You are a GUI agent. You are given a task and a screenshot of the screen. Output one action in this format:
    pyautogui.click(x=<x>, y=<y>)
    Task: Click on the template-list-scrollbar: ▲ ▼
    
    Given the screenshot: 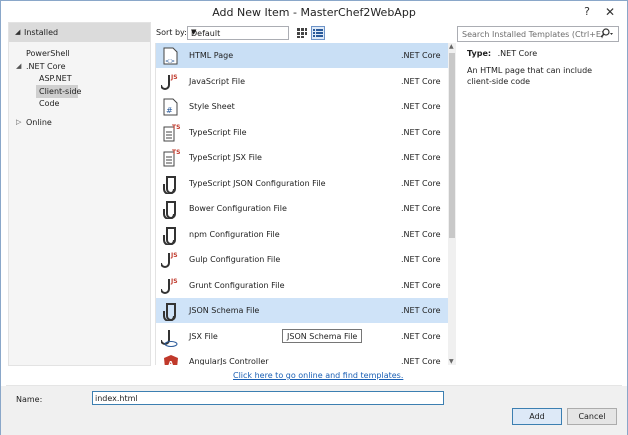 What is the action you would take?
    pyautogui.click(x=452, y=204)
    